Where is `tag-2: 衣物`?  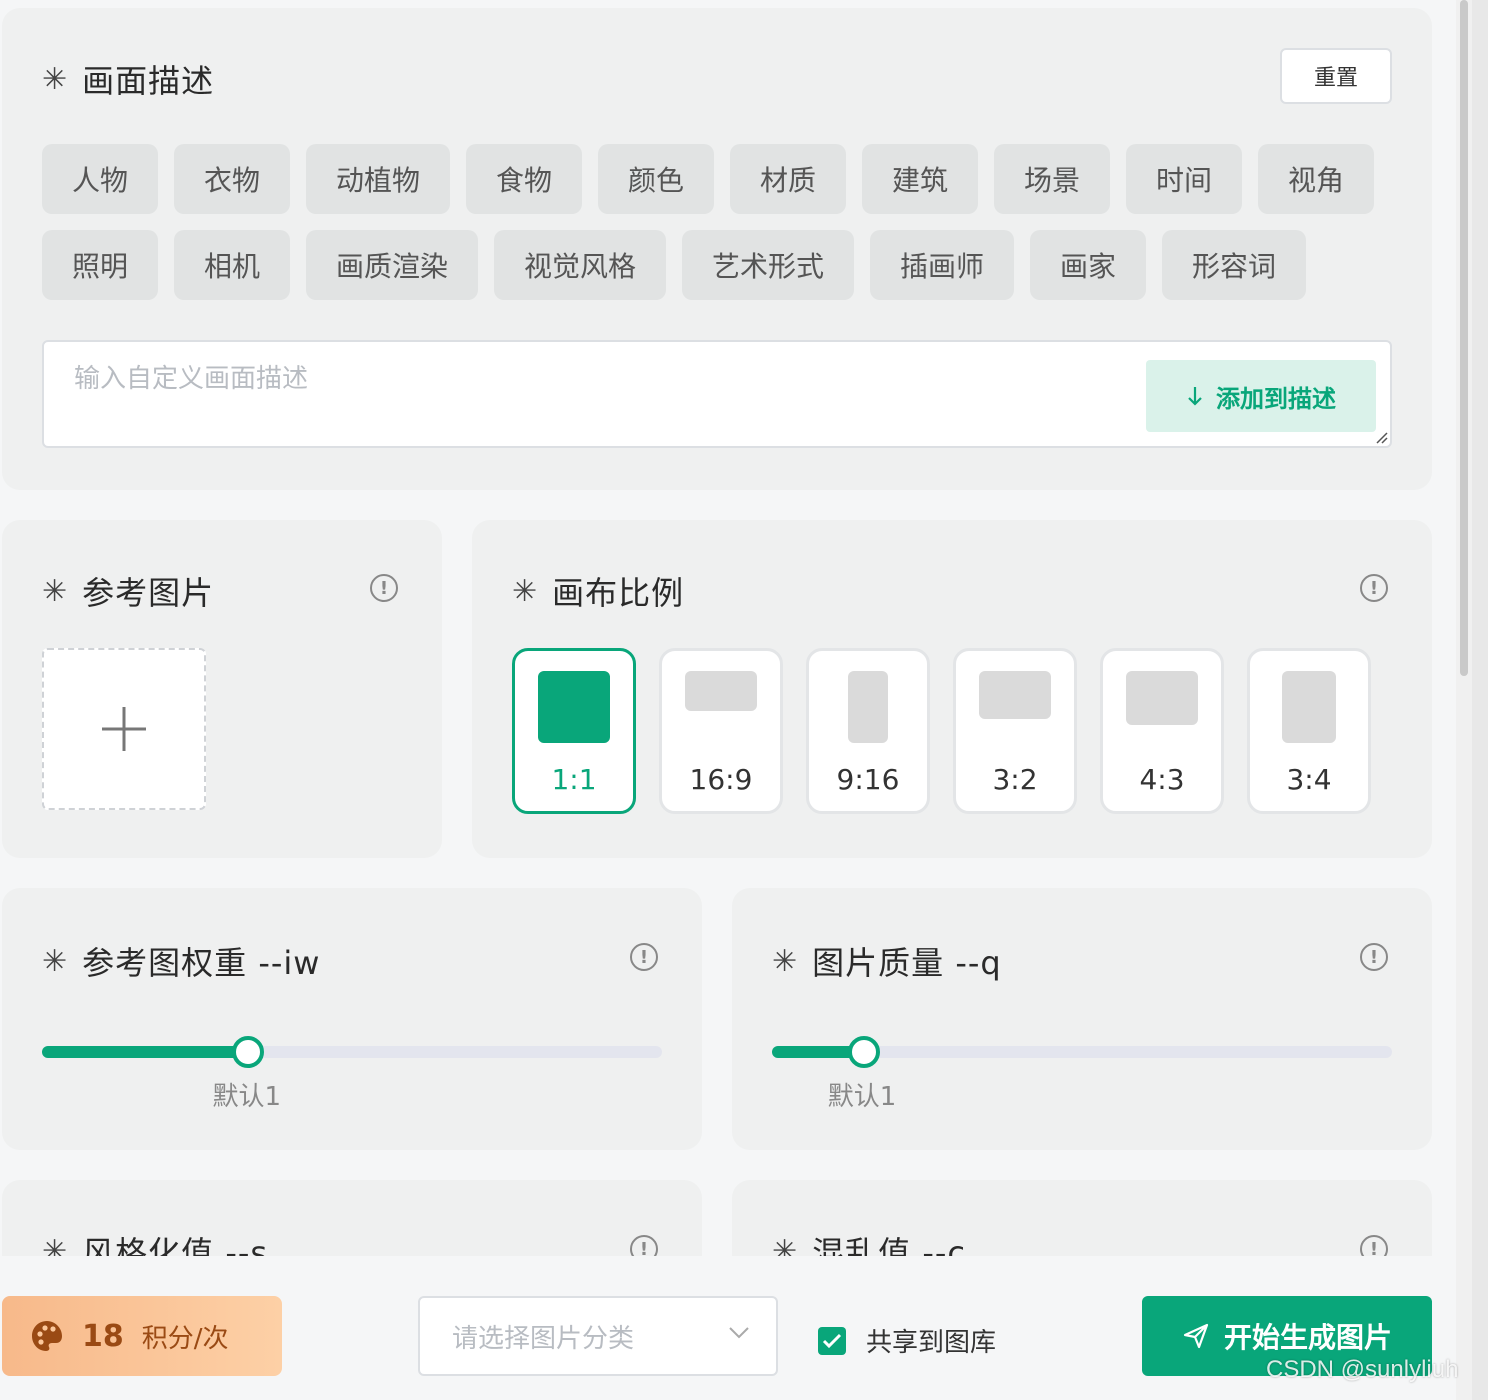 tag-2: 衣物 is located at coordinates (232, 179).